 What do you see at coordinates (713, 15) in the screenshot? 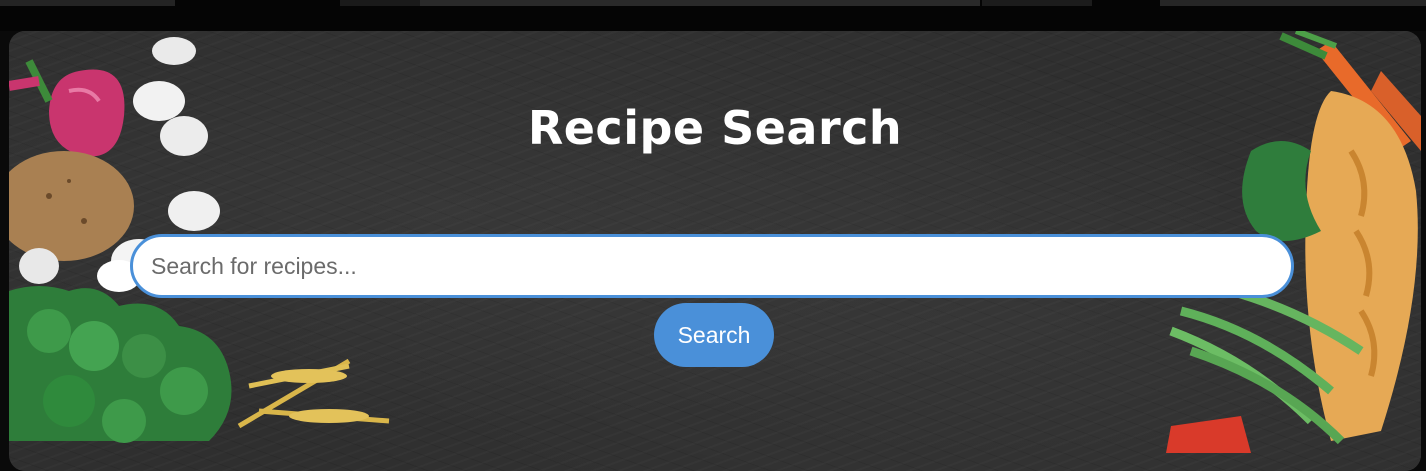
I see `editor-background-strip` at bounding box center [713, 15].